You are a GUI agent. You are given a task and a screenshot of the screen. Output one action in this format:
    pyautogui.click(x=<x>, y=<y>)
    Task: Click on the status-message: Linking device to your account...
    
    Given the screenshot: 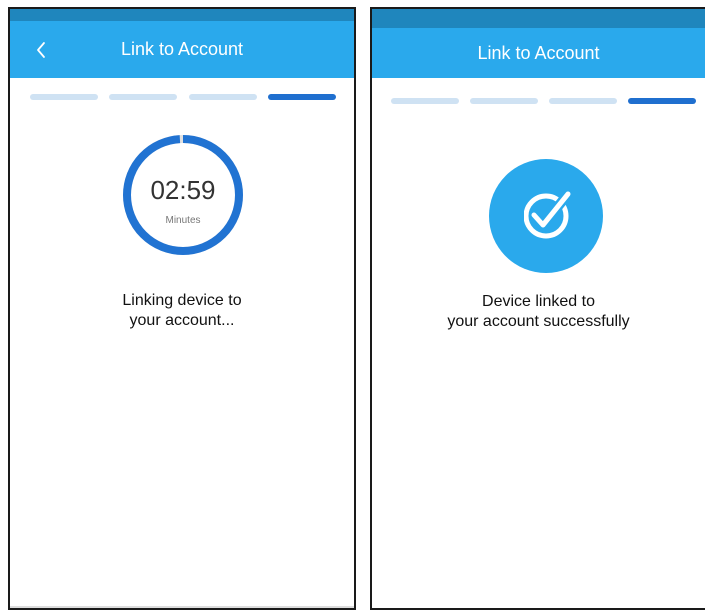 What is the action you would take?
    pyautogui.click(x=182, y=311)
    